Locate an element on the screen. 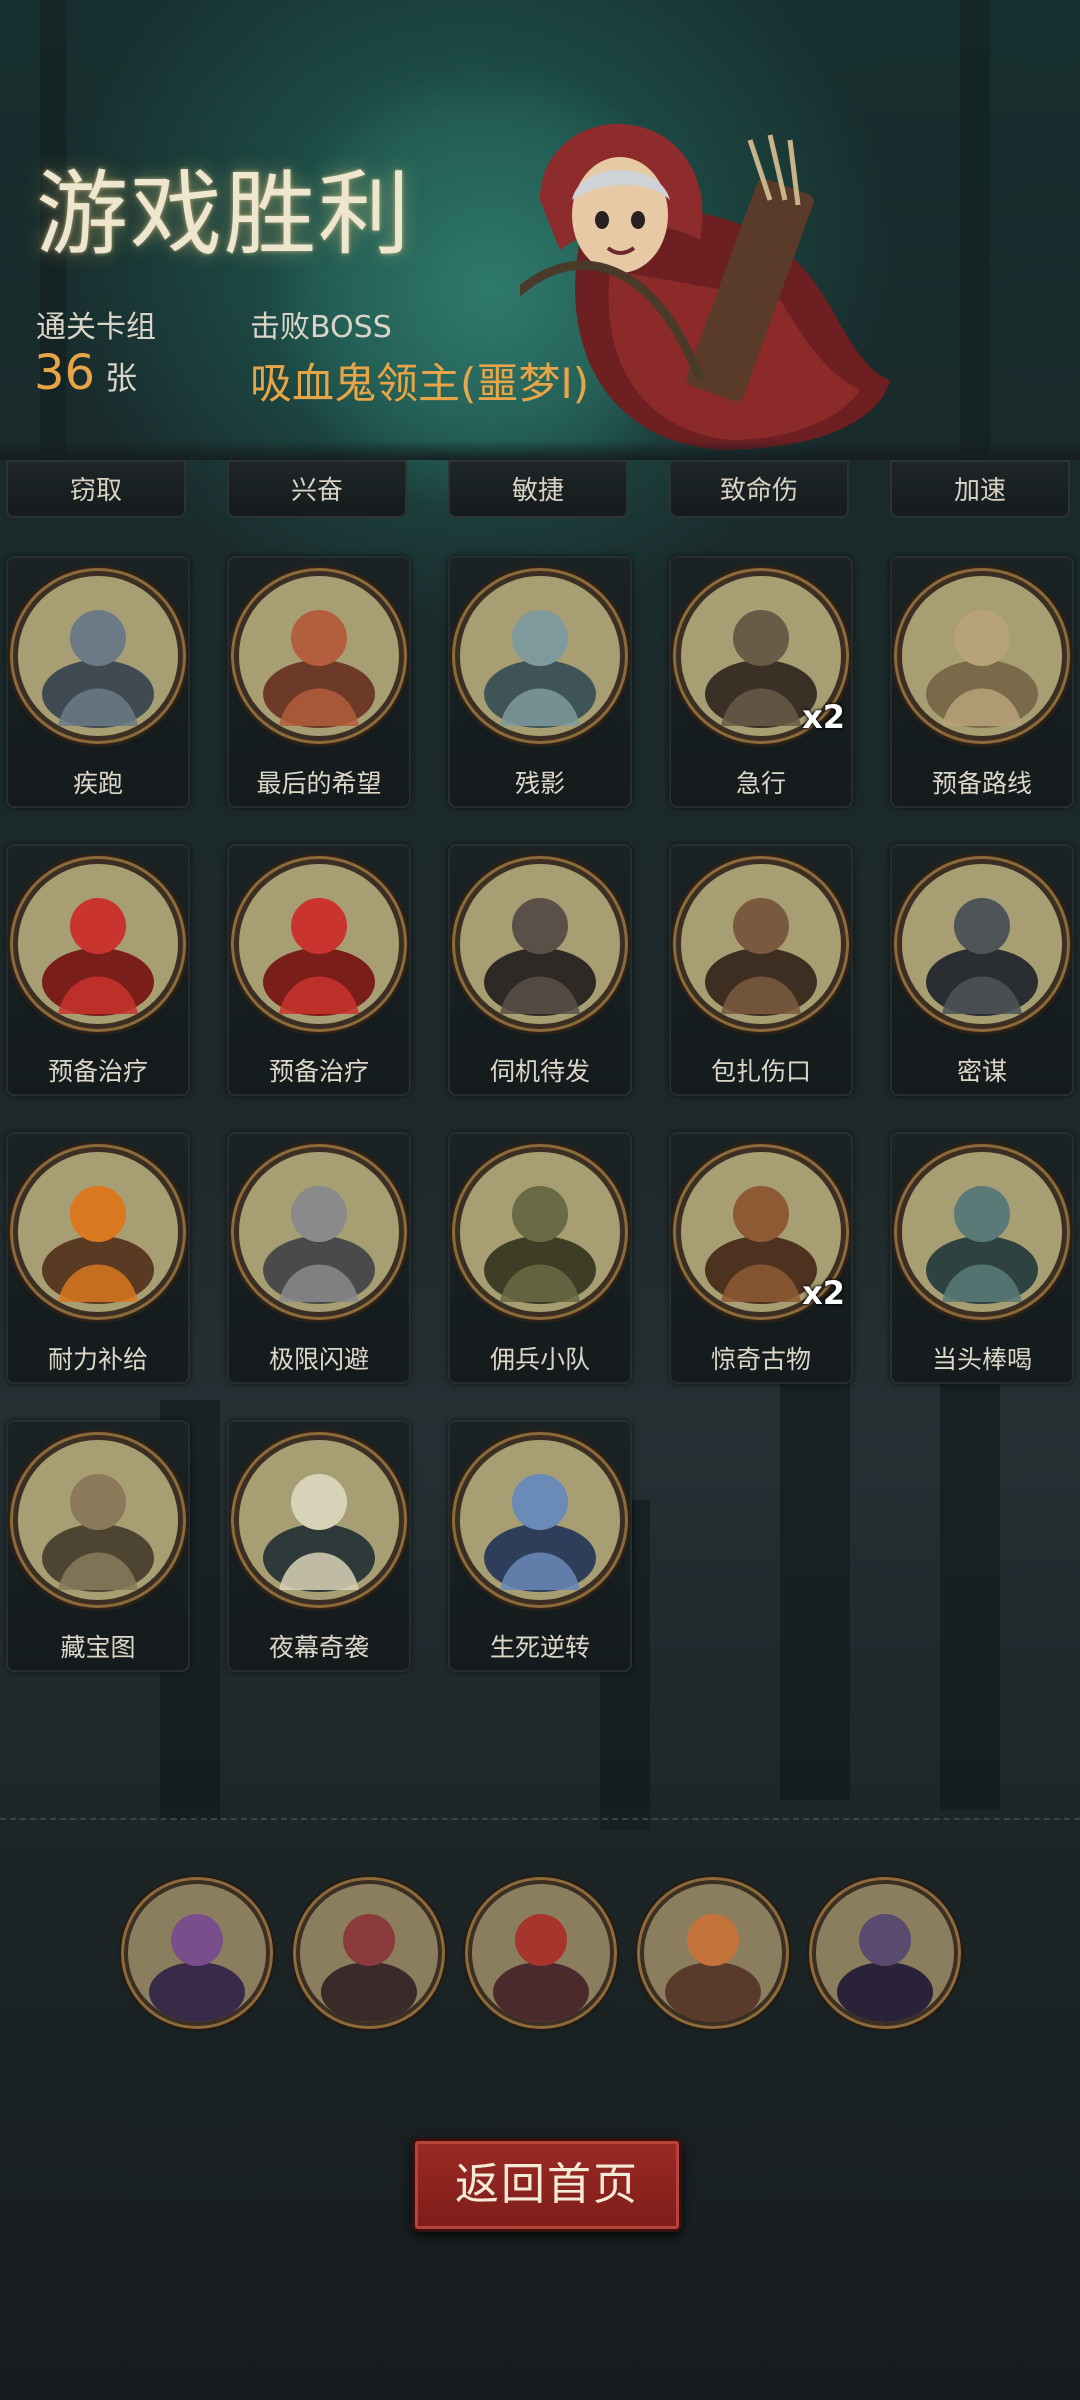 Image resolution: width=1080 pixels, height=2400 pixels. card-label: 伺机待发 is located at coordinates (539, 1071).